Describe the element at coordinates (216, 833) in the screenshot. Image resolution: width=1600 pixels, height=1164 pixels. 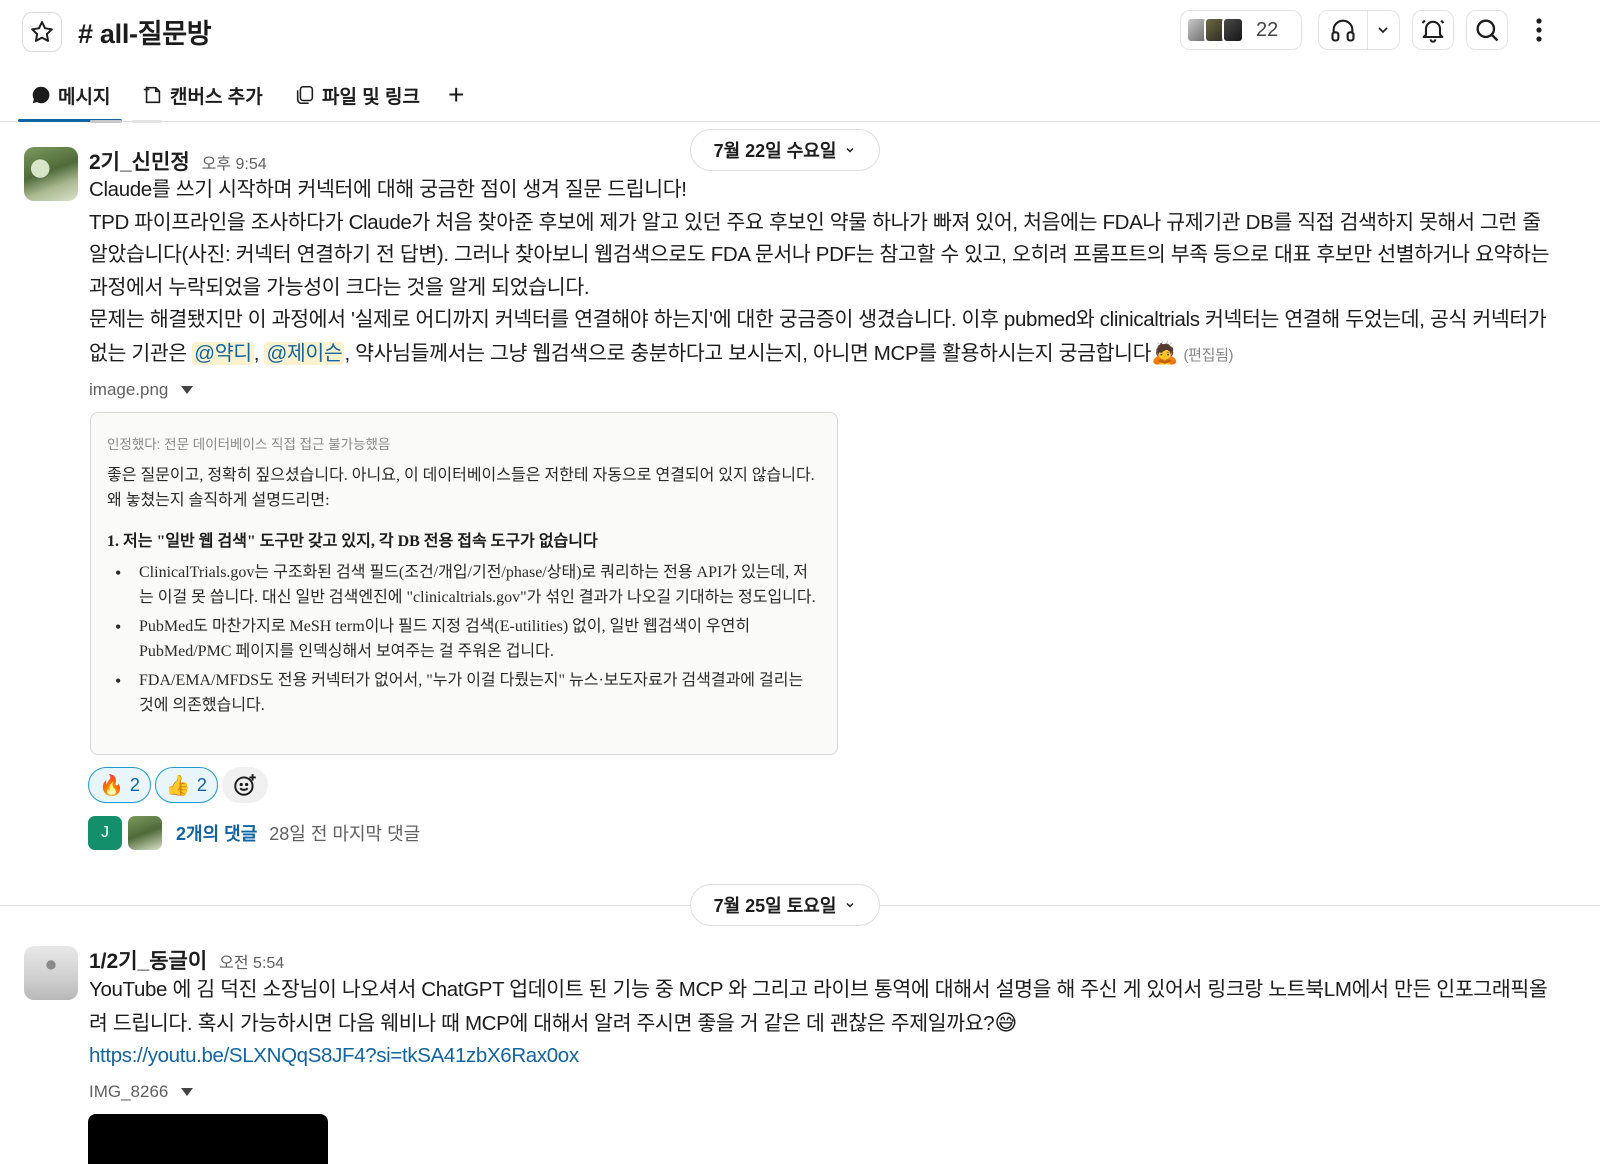
I see `reply-count-link: 2개의 댓글` at that location.